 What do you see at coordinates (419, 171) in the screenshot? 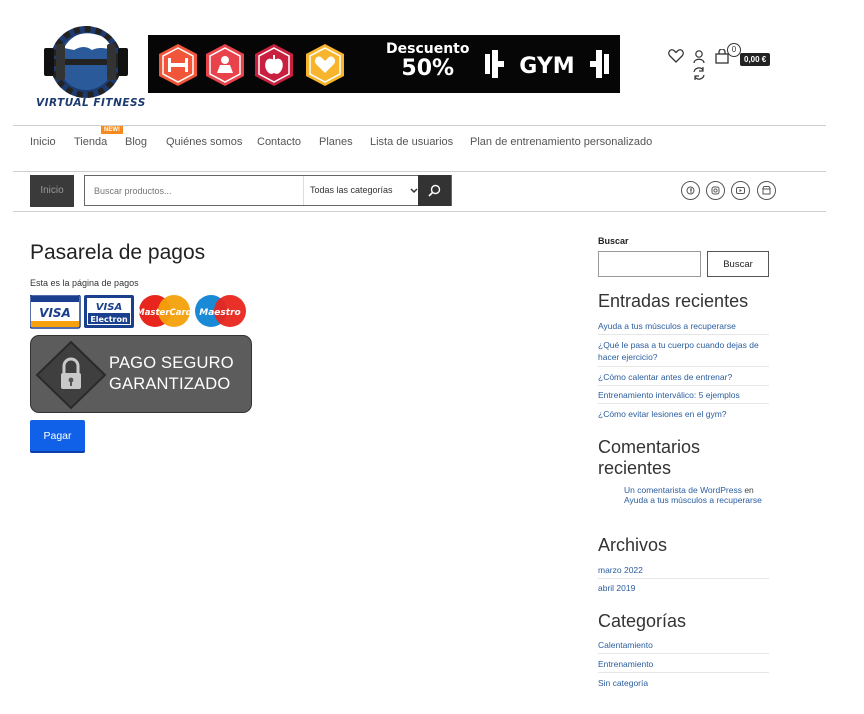
I see `nav-bottom-divider` at bounding box center [419, 171].